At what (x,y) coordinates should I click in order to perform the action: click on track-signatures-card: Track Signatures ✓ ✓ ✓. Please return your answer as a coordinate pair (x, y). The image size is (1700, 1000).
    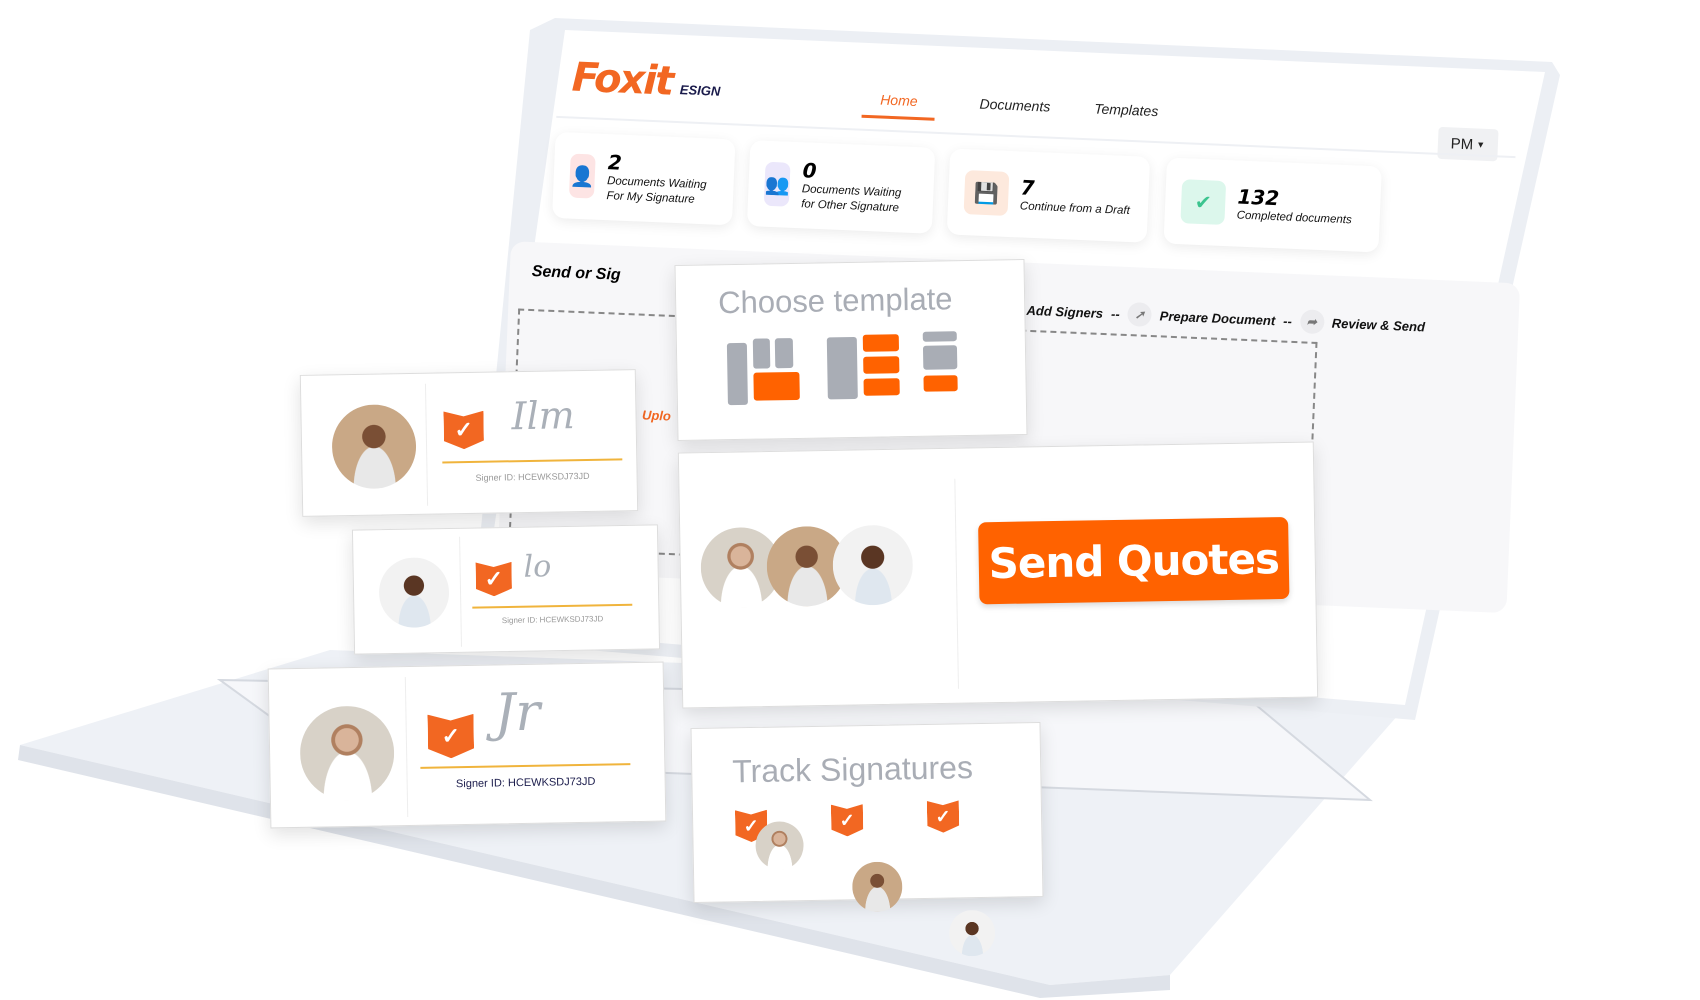
    Looking at the image, I should click on (867, 839).